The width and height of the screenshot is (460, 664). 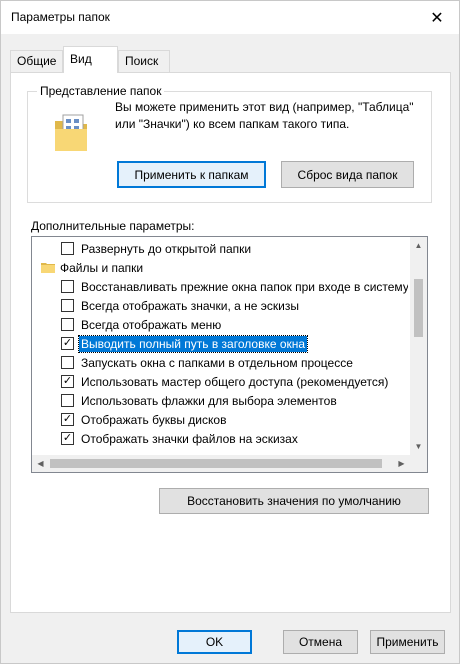 I want to click on list-item: Всегда отображать значки, а не эскизы, so click(x=220, y=305).